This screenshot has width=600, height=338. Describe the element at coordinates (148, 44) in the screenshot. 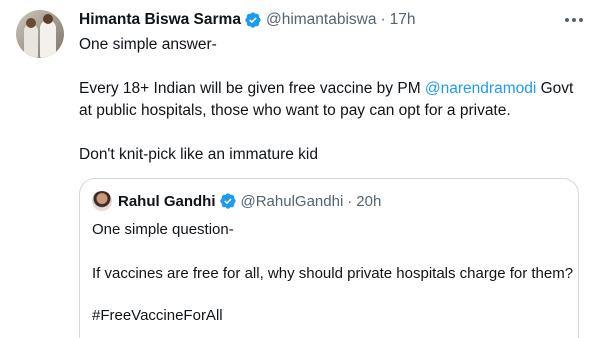

I see `tweet-line-1: One simple answer-` at that location.